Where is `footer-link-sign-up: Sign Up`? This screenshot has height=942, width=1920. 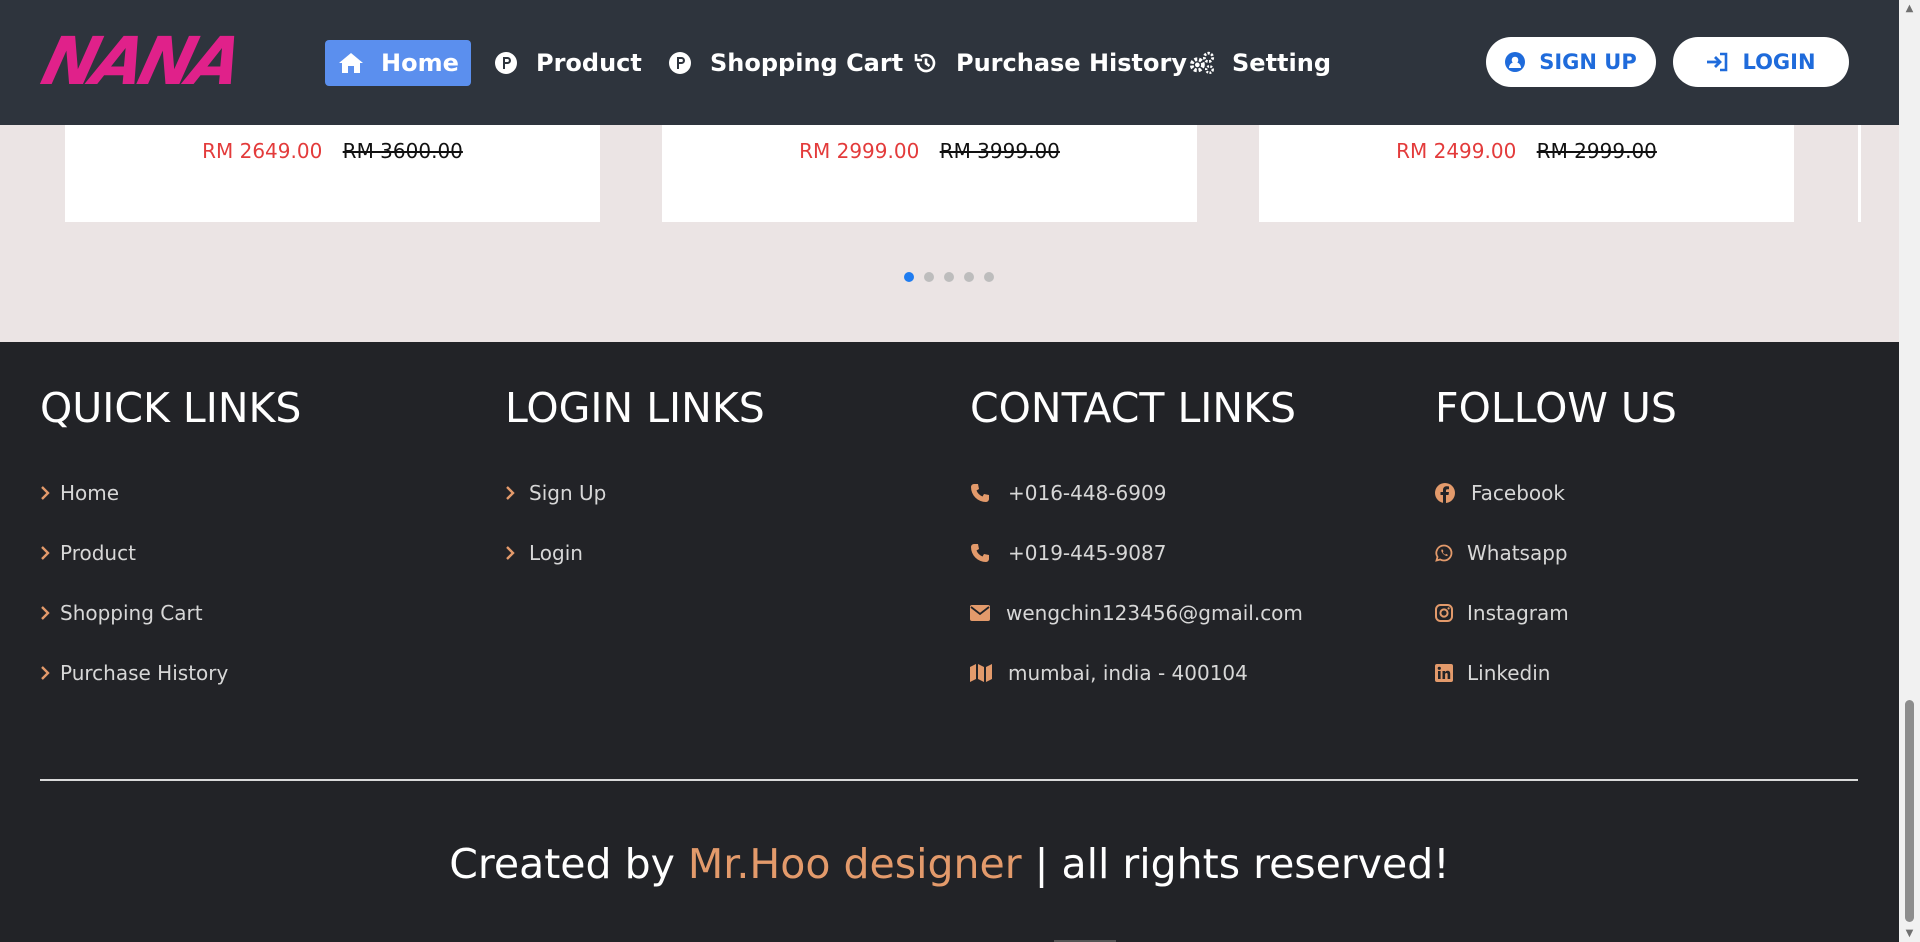
footer-link-sign-up: Sign Up is located at coordinates (555, 493).